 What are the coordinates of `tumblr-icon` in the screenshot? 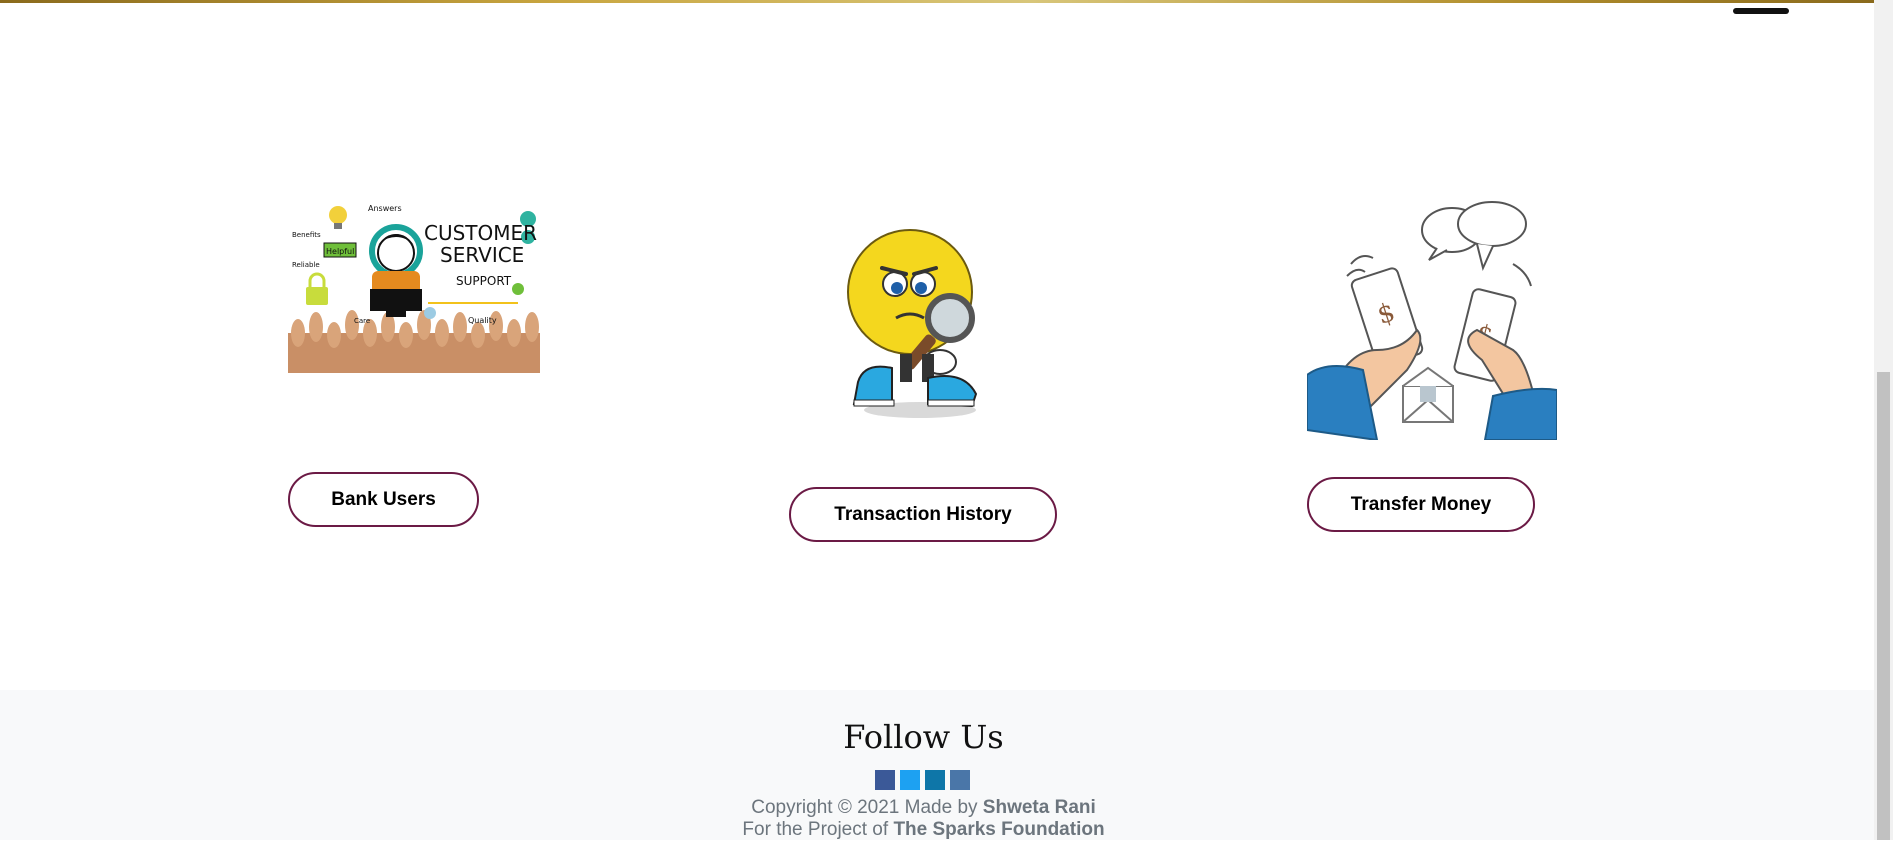 It's located at (960, 780).